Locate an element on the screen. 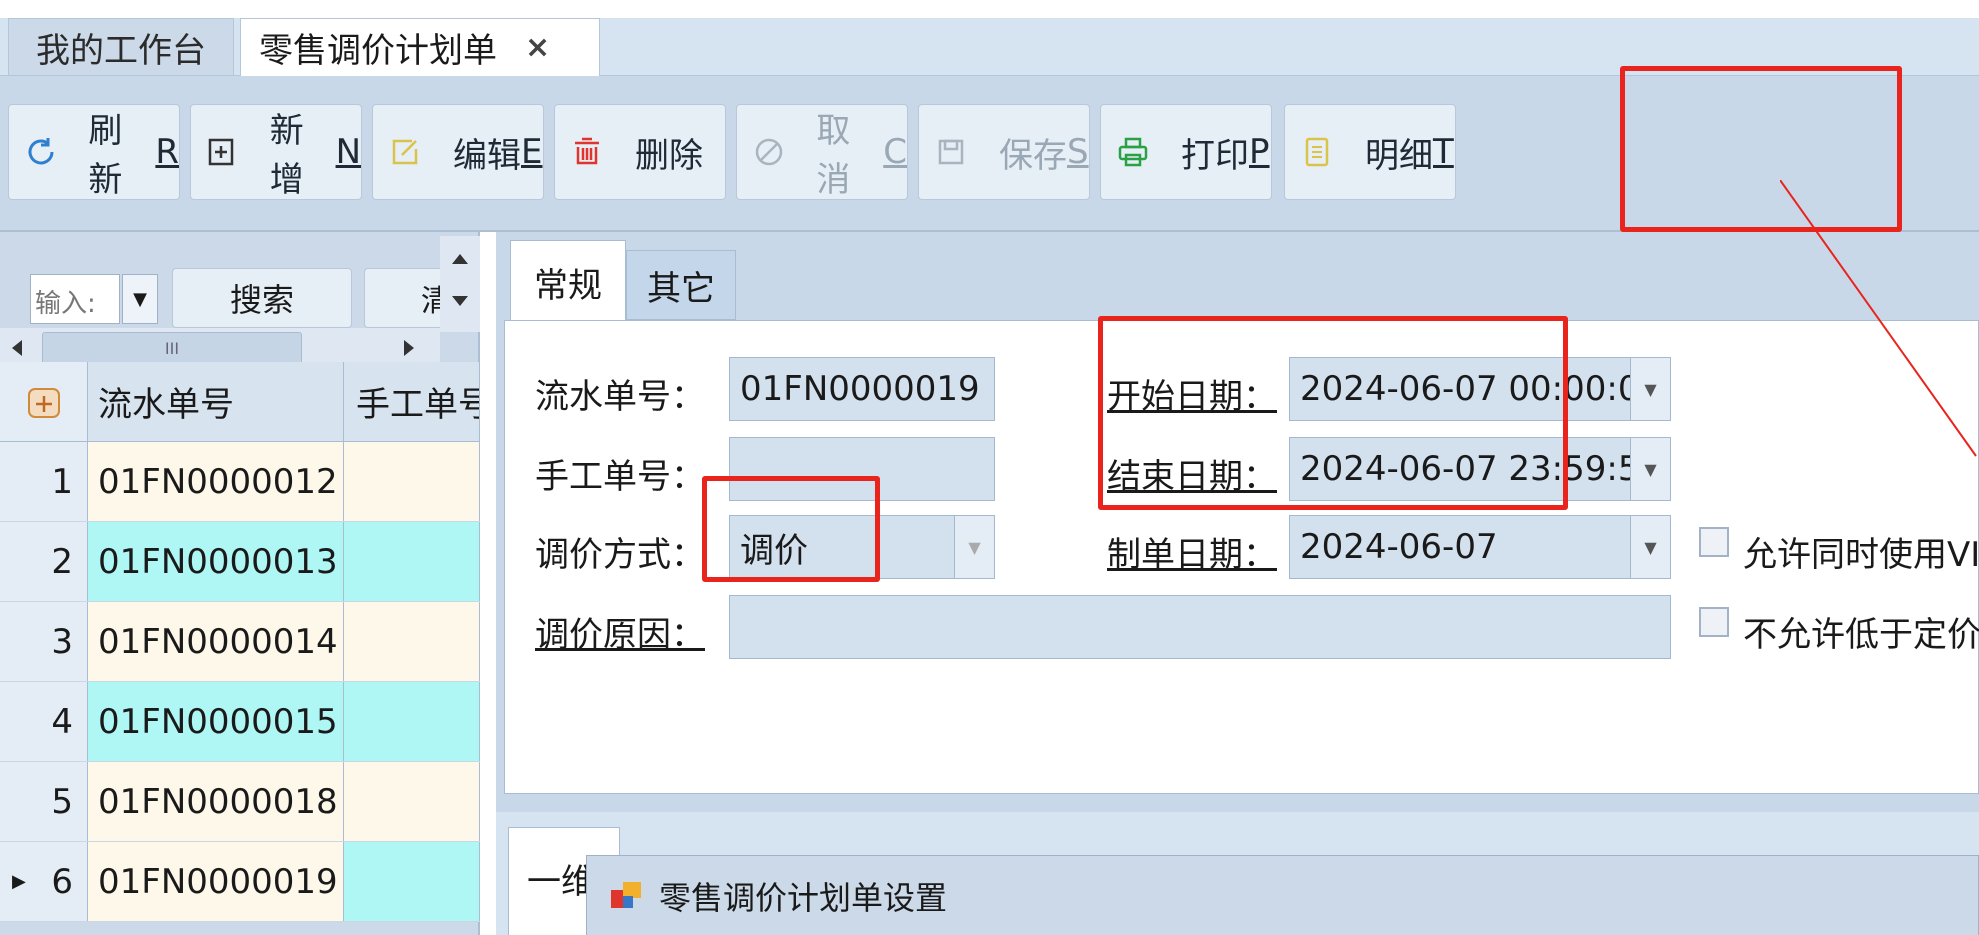  search-button-label: 搜索 is located at coordinates (261, 300).